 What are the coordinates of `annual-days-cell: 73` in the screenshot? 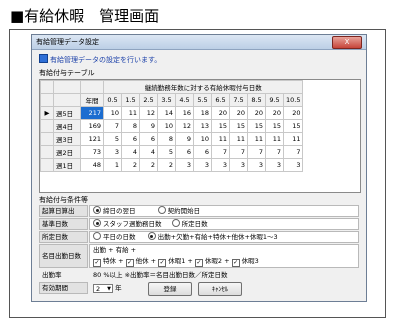 It's located at (92, 152).